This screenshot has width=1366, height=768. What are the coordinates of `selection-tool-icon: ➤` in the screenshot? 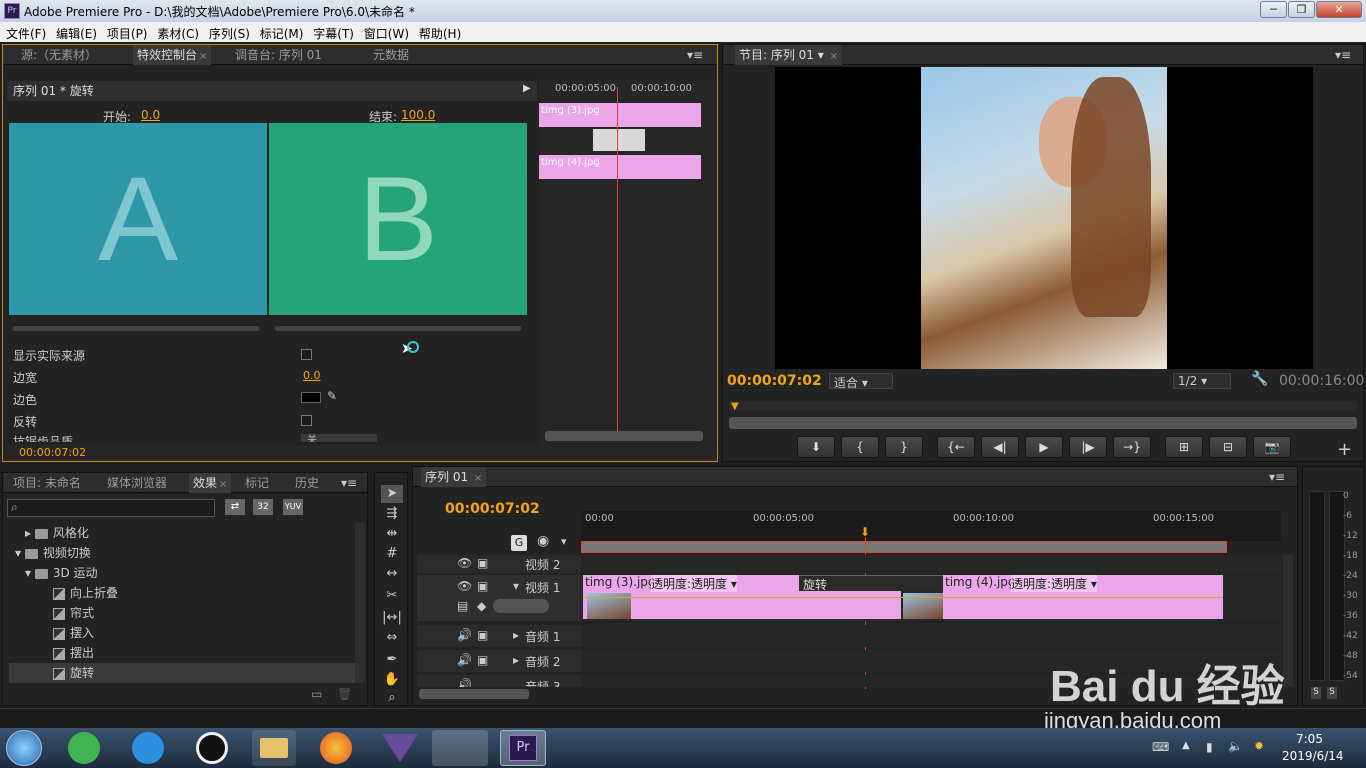 It's located at (392, 494).